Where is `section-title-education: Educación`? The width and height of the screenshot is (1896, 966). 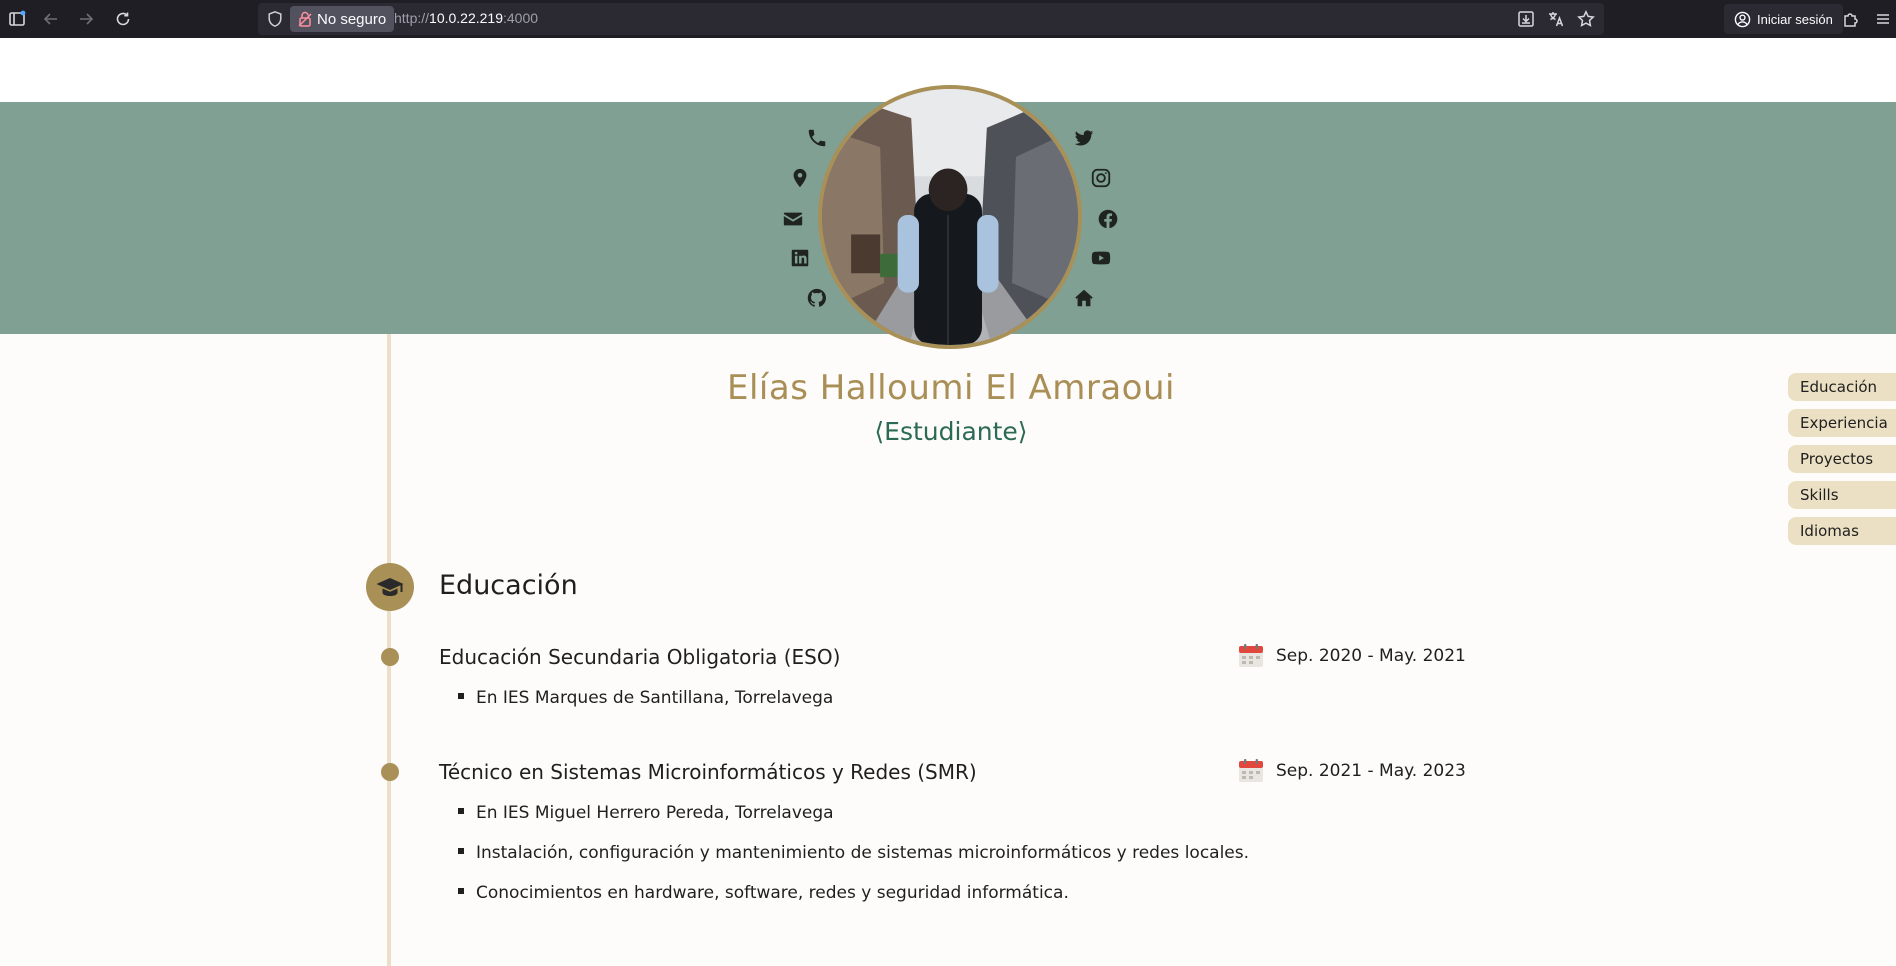 section-title-education: Educación is located at coordinates (508, 585).